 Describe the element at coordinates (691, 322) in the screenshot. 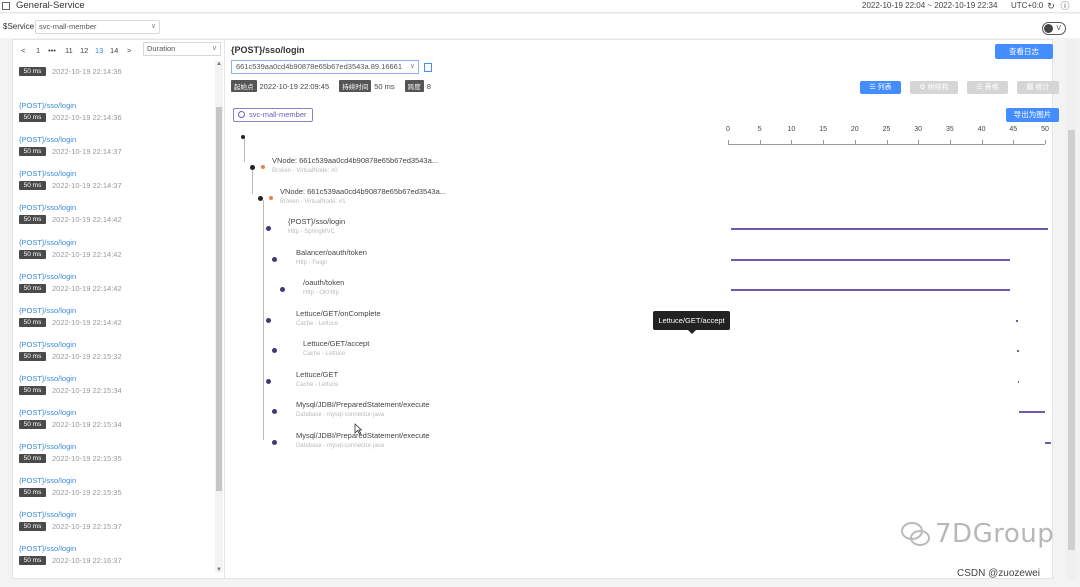

I see `span-tooltip: Lettuce/GET/accept` at that location.